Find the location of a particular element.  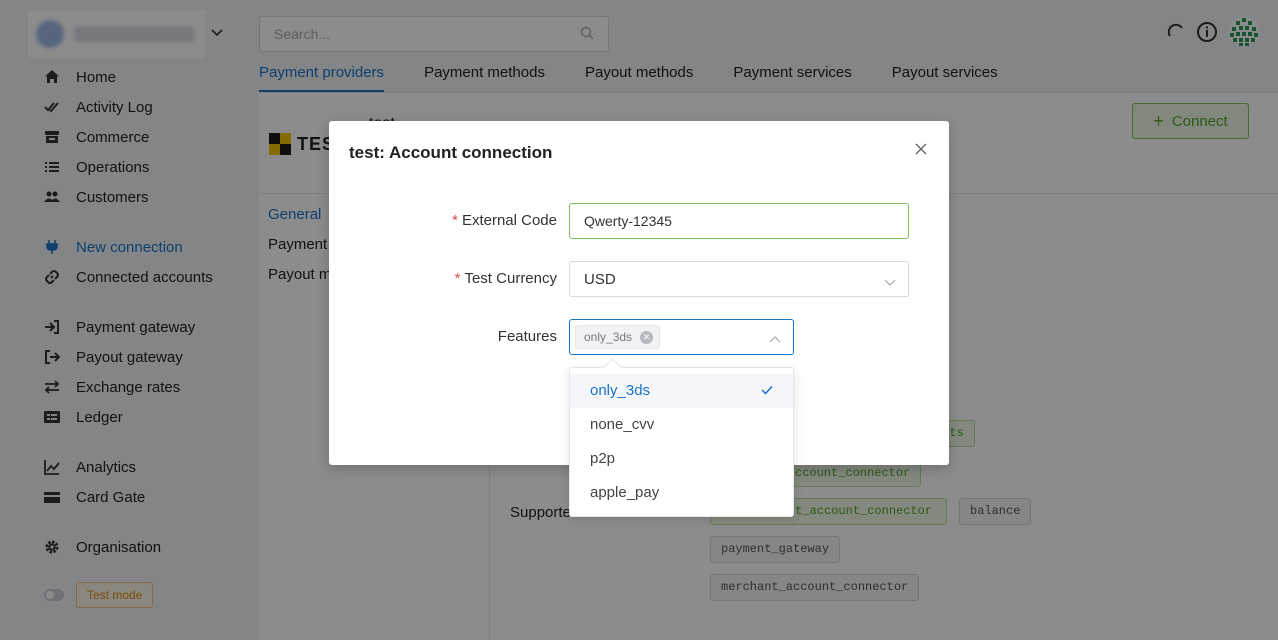

test-currency-select: USD is located at coordinates (739, 279).